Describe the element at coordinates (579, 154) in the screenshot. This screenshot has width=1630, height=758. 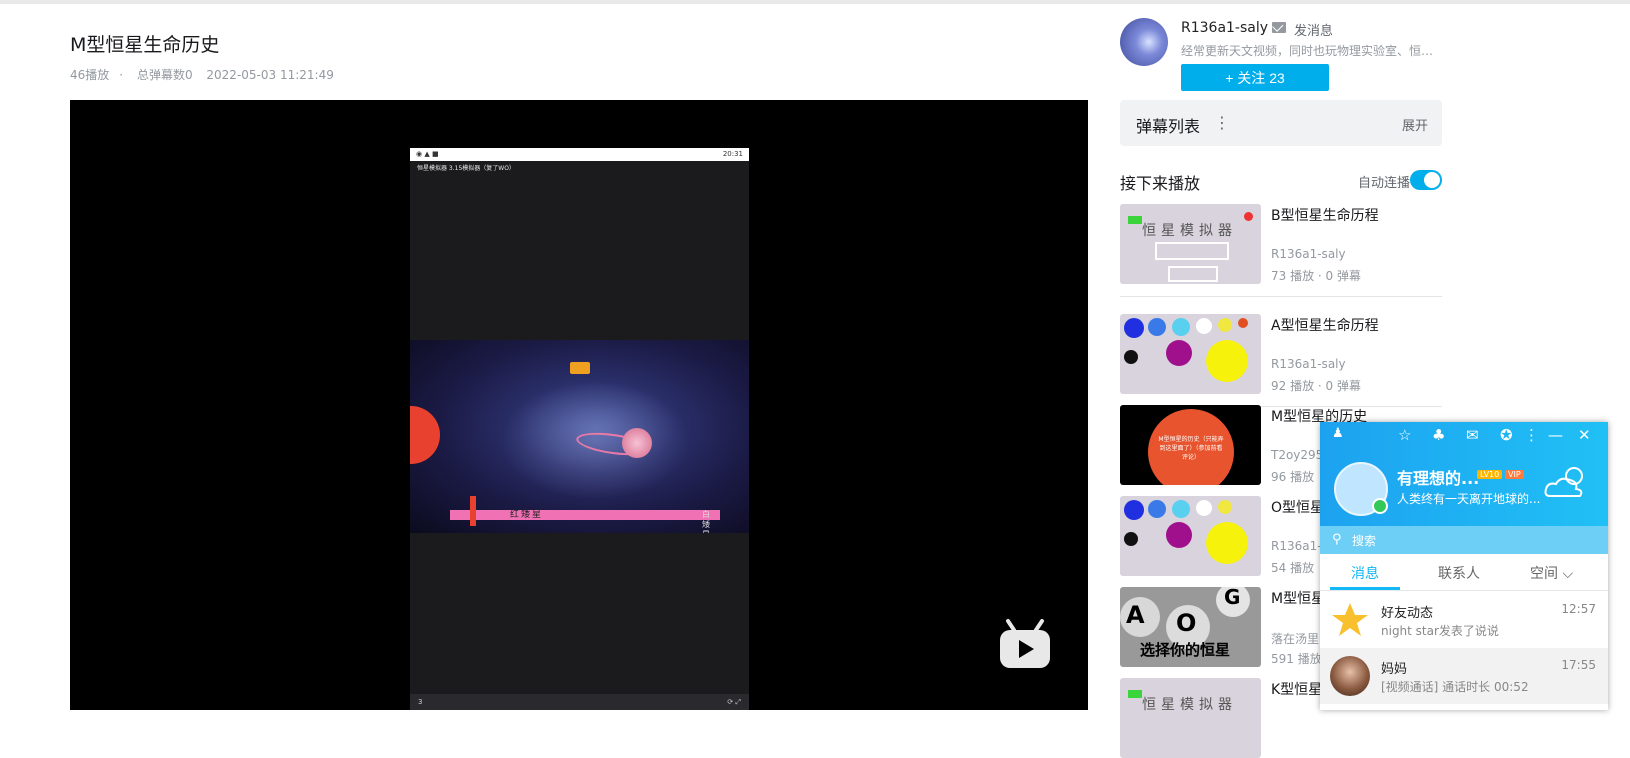
I see `phone-status-bar: ◉ ▲ ■ 20:31` at that location.